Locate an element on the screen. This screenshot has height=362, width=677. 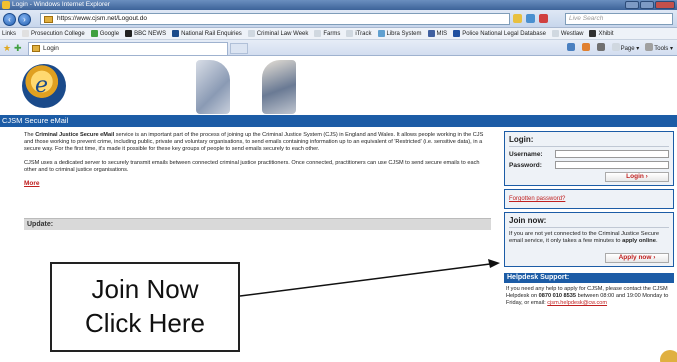
callout-line-1: Join Now is located at coordinates (145, 289).